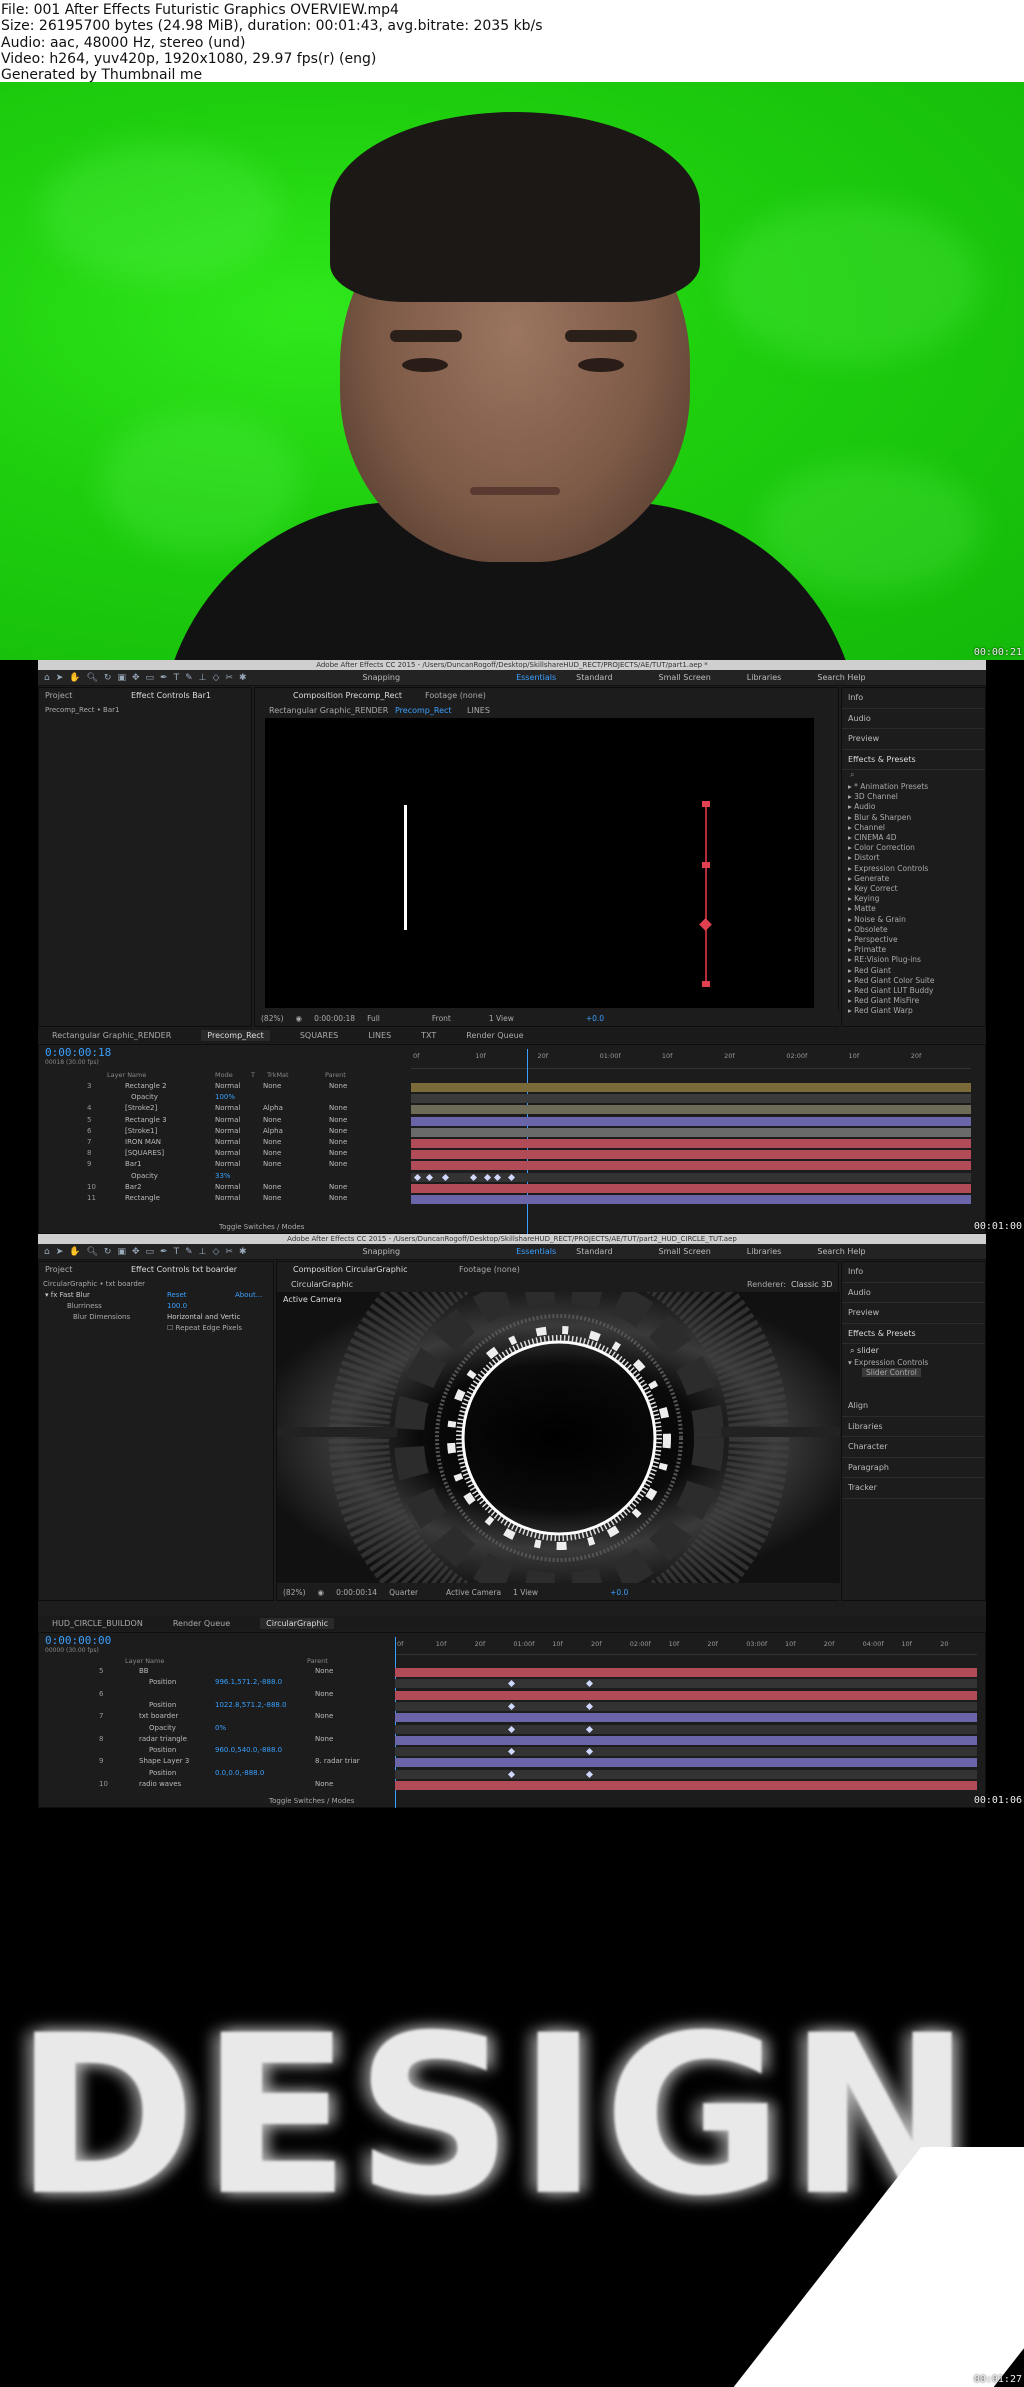 The height and width of the screenshot is (2387, 1024). What do you see at coordinates (319, 1035) in the screenshot?
I see `tab-timeline-squares: SQUARES` at bounding box center [319, 1035].